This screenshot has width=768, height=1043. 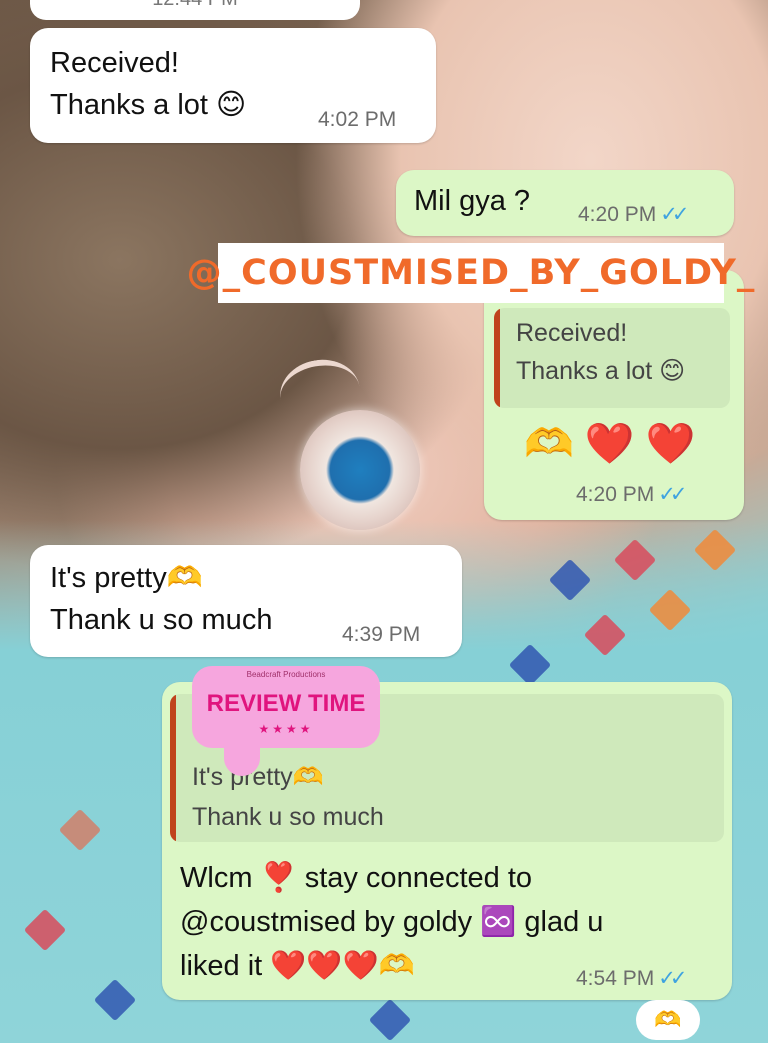 I want to click on instagram-mention-sticker: @_COUSTMISED_BY_GOLDY_, so click(x=470, y=273).